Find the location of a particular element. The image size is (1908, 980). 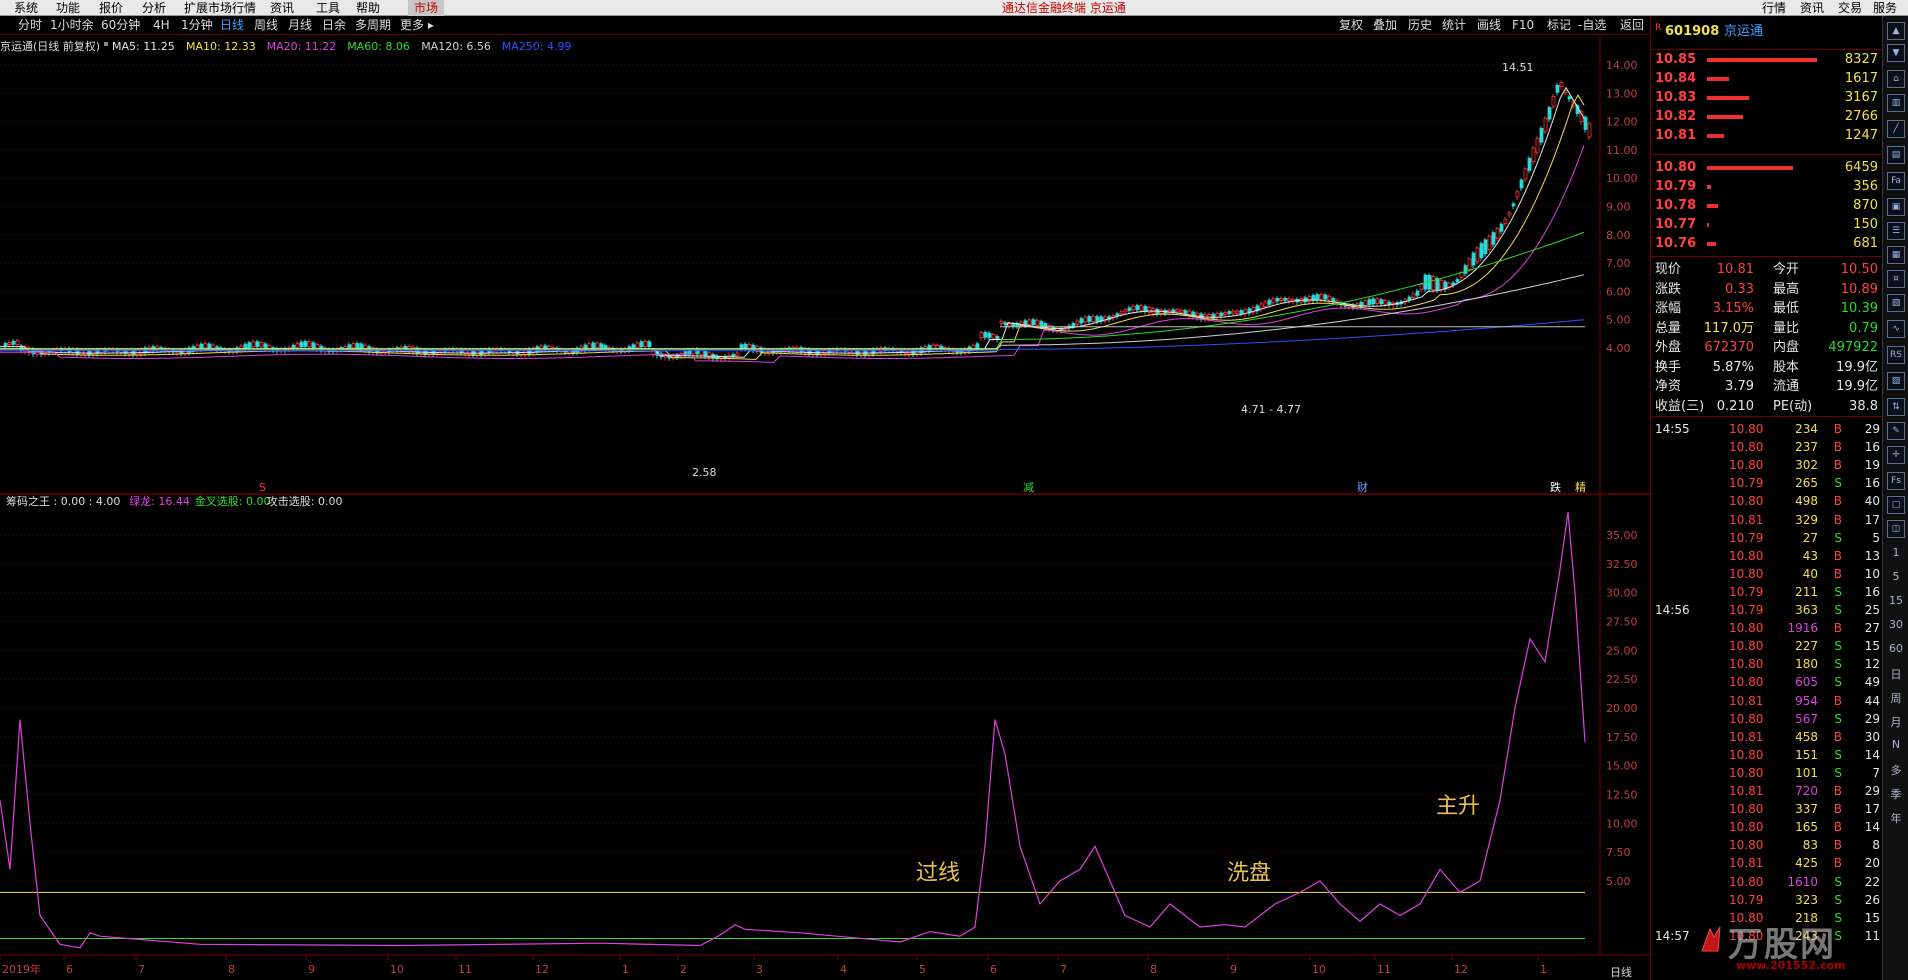

table-icon: ▤ is located at coordinates (1896, 155).